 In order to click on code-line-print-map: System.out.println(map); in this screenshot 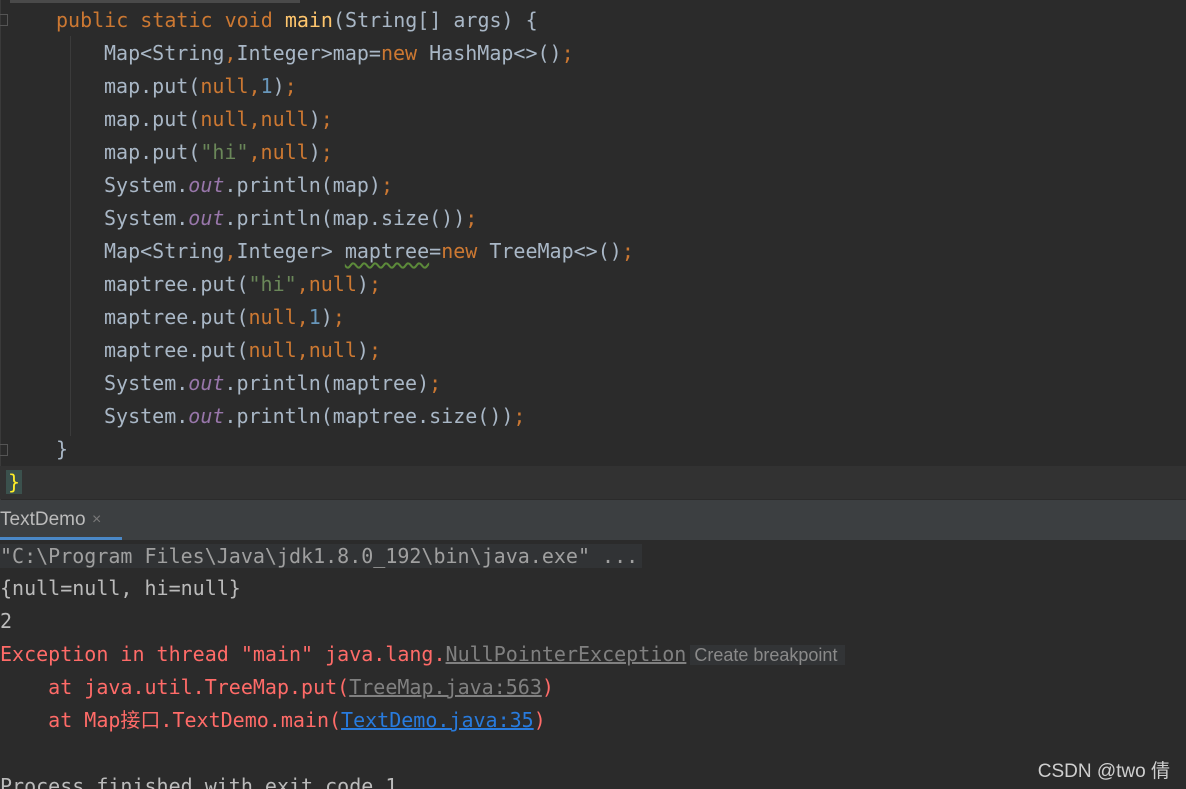, I will do `click(248, 185)`.